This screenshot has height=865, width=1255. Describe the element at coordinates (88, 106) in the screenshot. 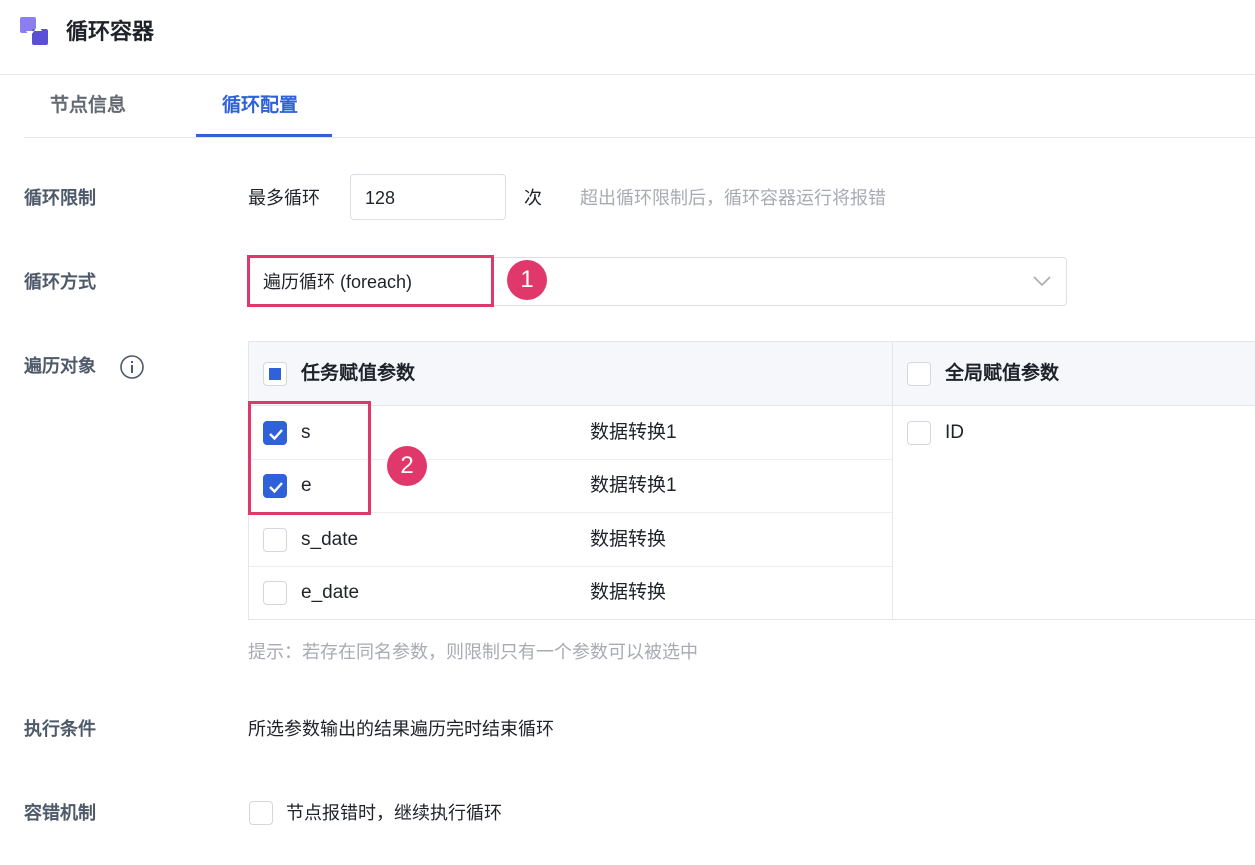

I see `tab-node-info: 节点信息` at that location.